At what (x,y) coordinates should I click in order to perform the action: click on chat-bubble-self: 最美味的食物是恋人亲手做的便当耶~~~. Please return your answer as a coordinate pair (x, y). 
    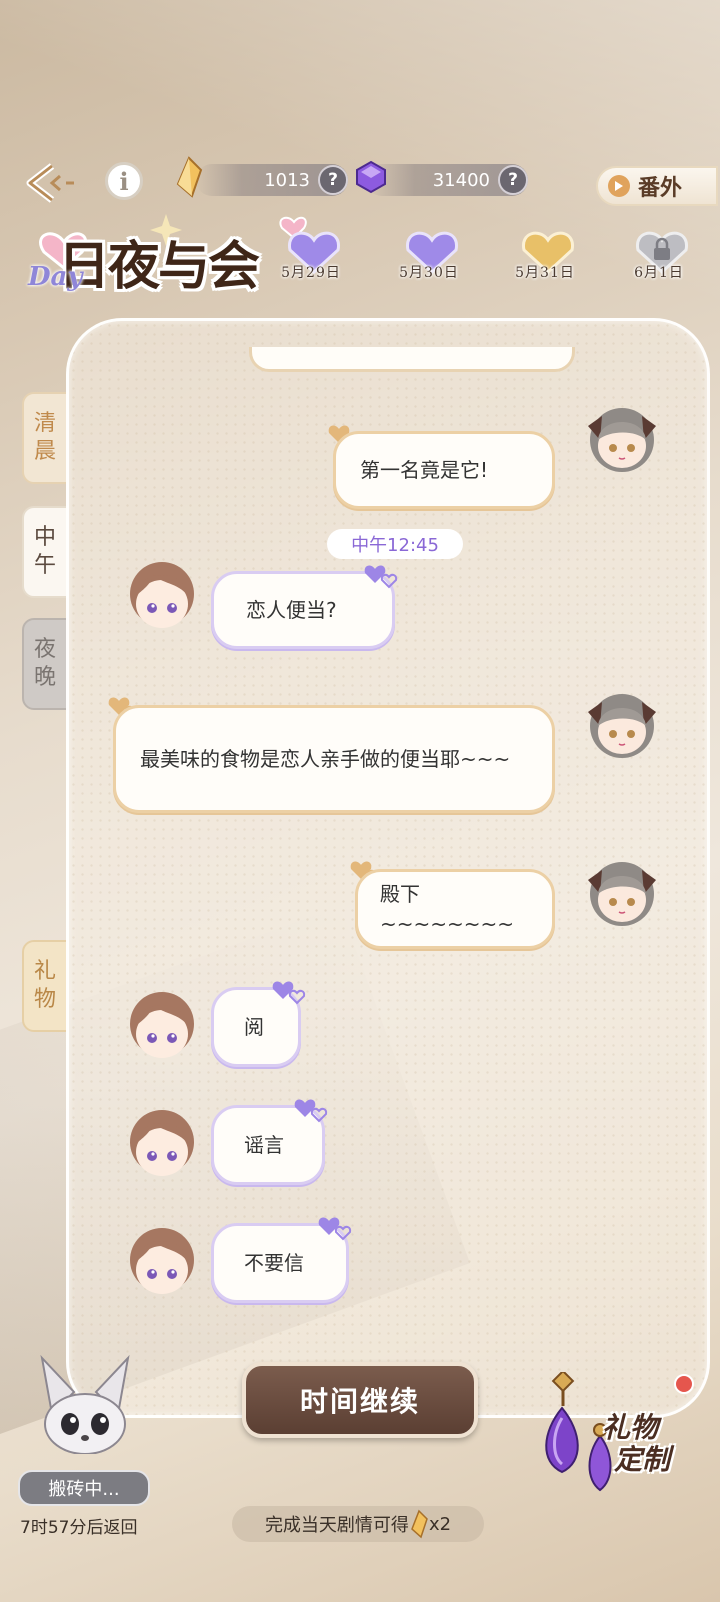
    Looking at the image, I should click on (334, 759).